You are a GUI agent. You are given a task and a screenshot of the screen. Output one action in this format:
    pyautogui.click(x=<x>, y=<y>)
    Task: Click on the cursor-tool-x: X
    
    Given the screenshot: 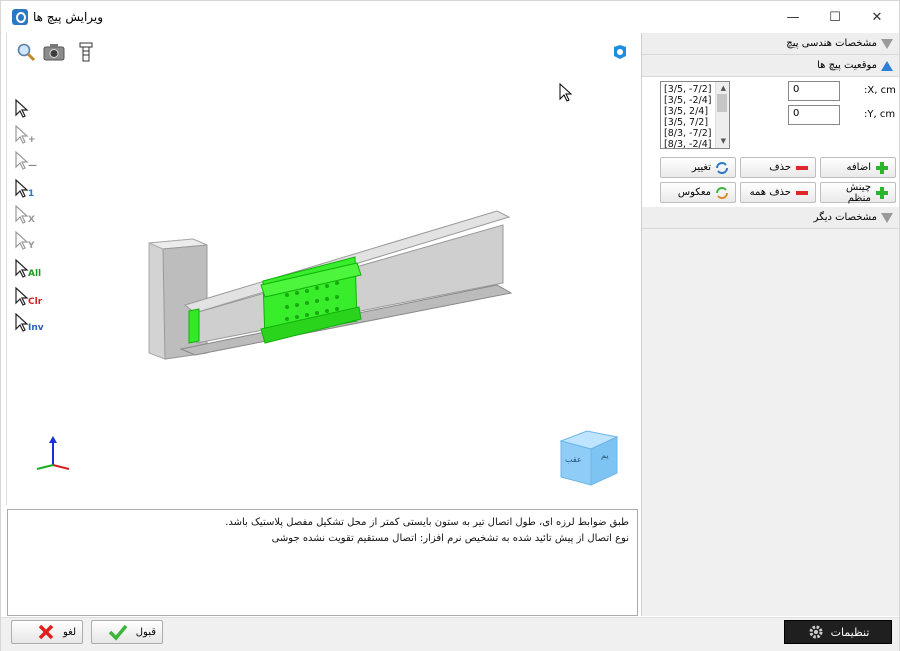 What is the action you would take?
    pyautogui.click(x=28, y=216)
    